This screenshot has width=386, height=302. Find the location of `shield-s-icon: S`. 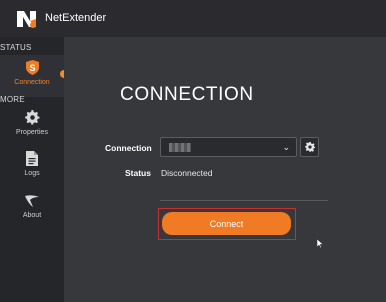

shield-s-icon: S is located at coordinates (32, 67).